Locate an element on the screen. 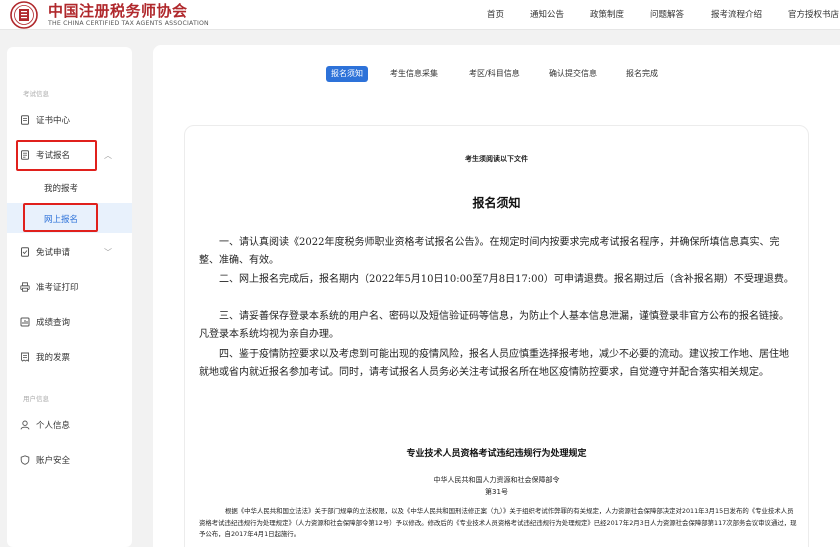  sidebar-item-score-query: 成绩查询 is located at coordinates (66, 322).